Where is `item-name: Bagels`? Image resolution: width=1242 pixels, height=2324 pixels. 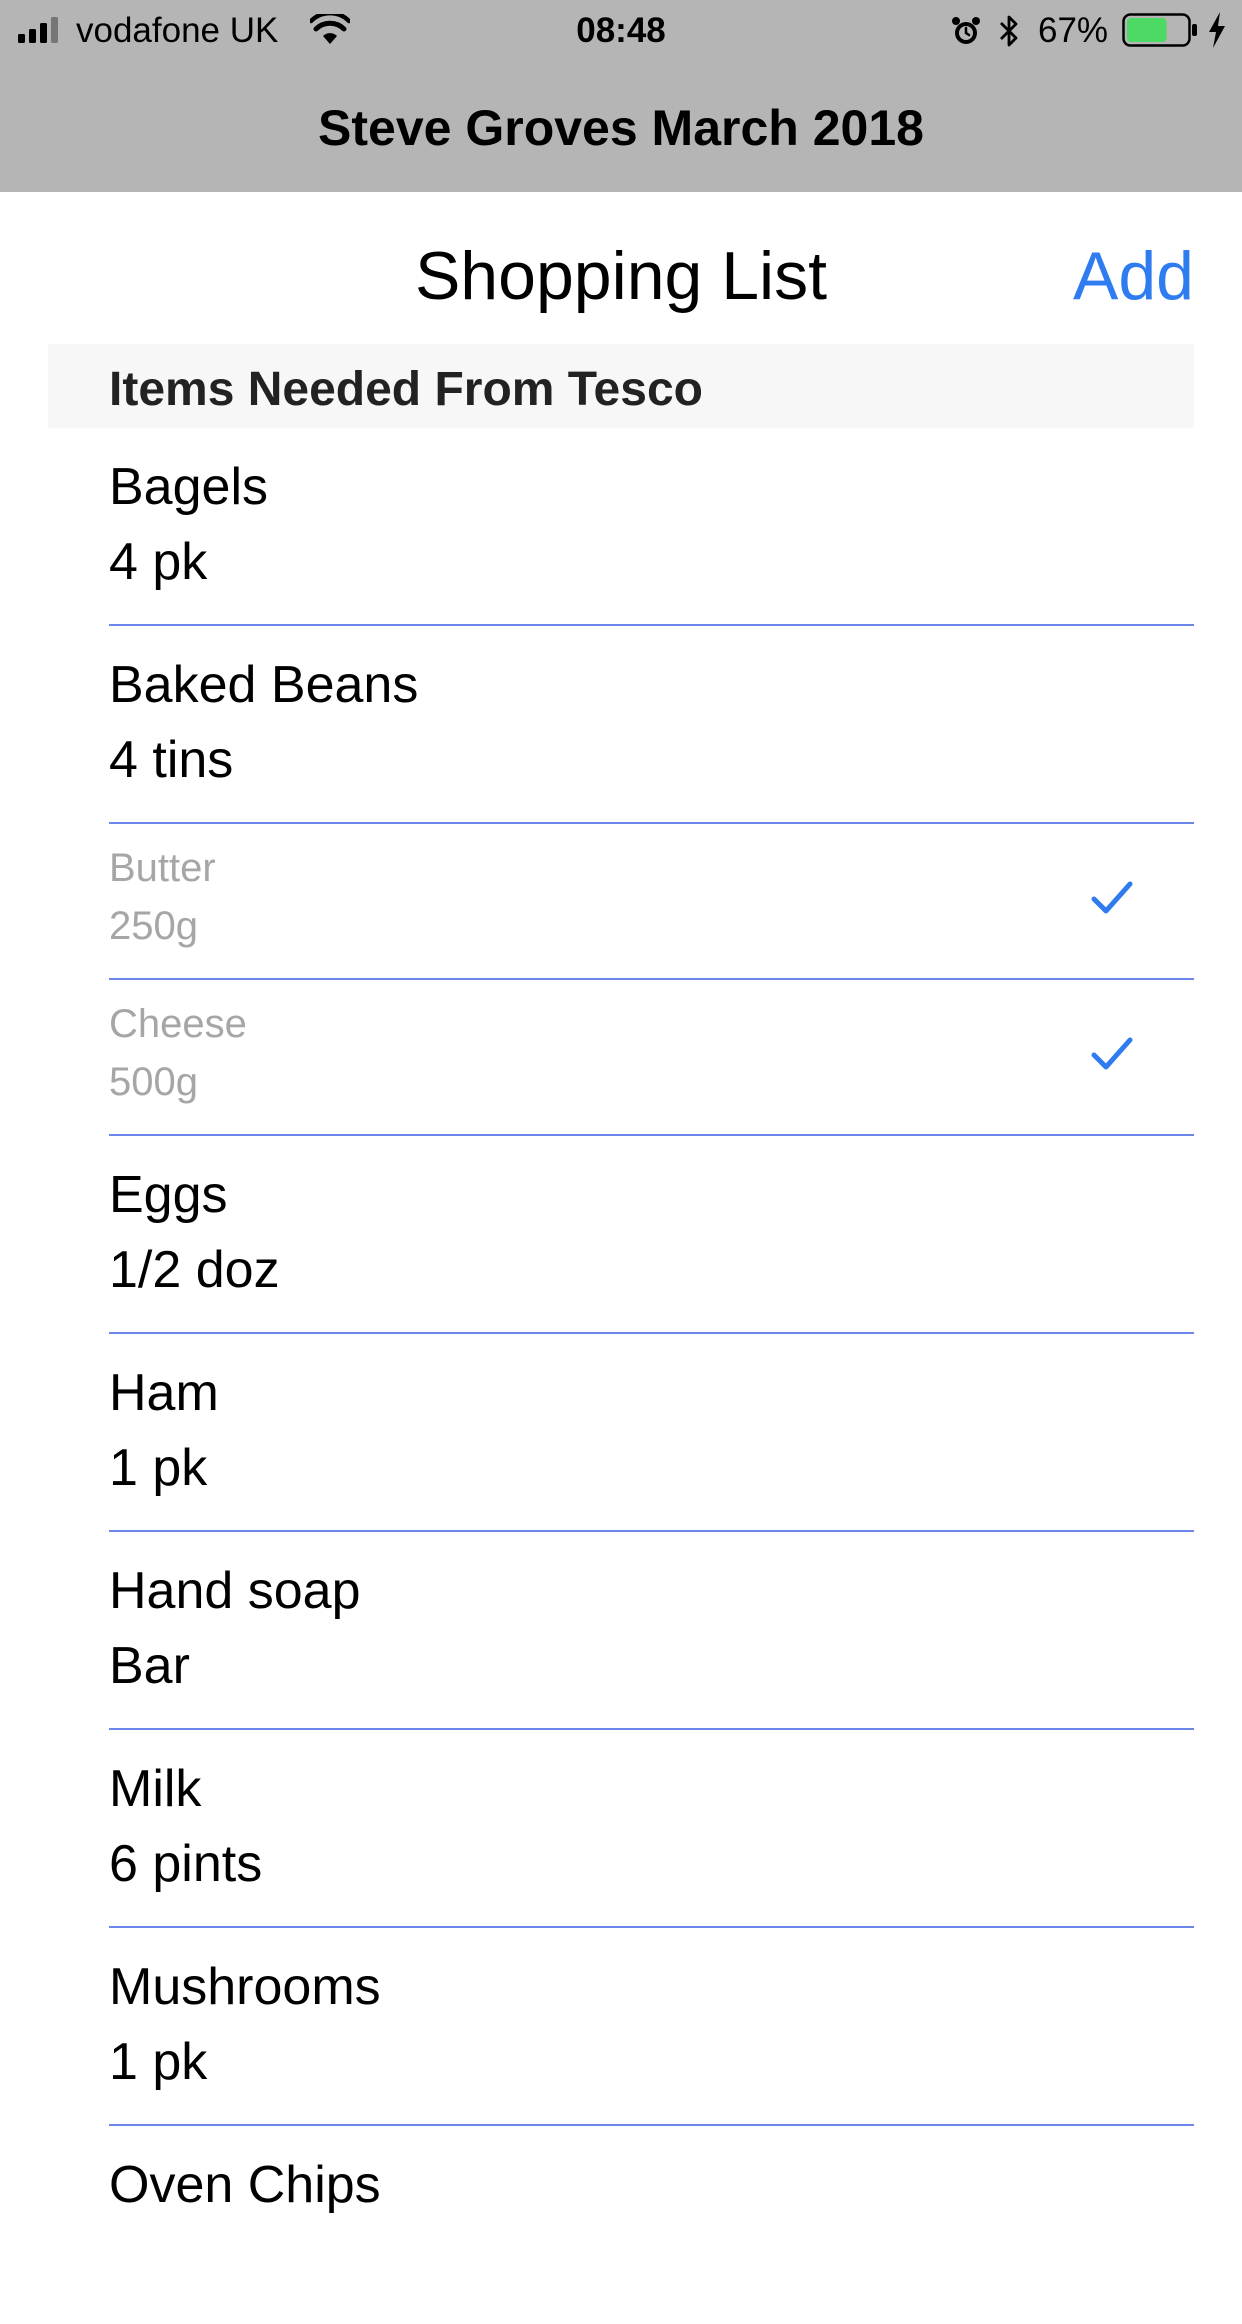 item-name: Bagels is located at coordinates (188, 487).